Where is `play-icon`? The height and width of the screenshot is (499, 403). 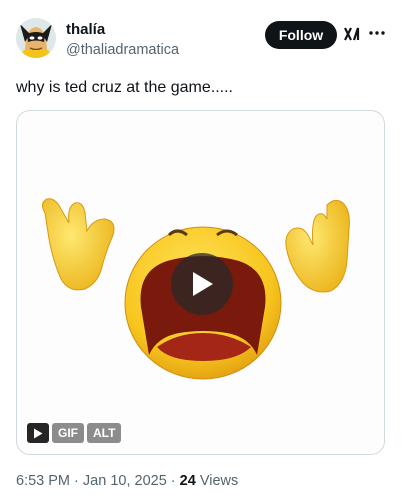
play-icon is located at coordinates (203, 284).